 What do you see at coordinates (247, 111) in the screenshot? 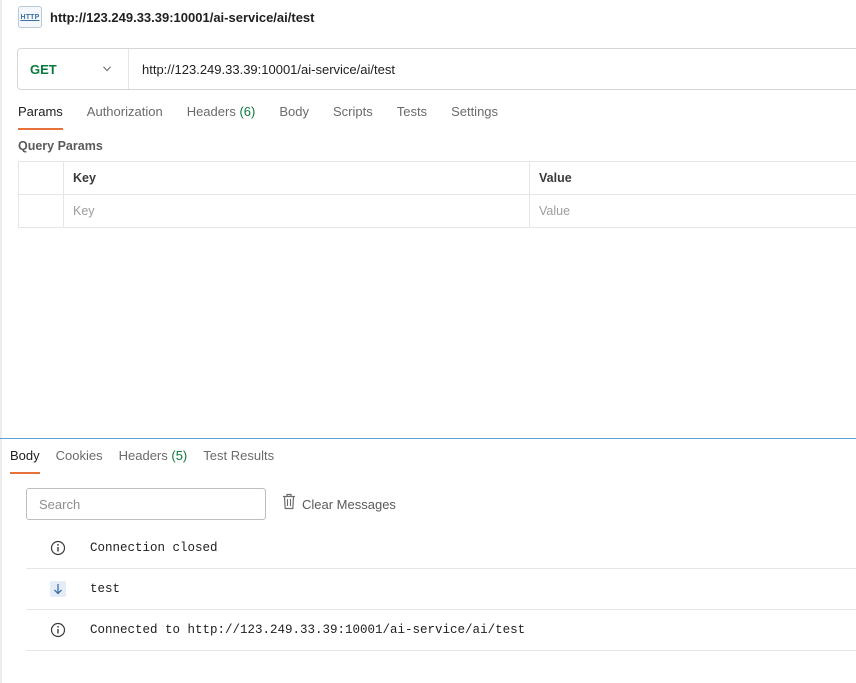
I see `headers-count: (6)` at bounding box center [247, 111].